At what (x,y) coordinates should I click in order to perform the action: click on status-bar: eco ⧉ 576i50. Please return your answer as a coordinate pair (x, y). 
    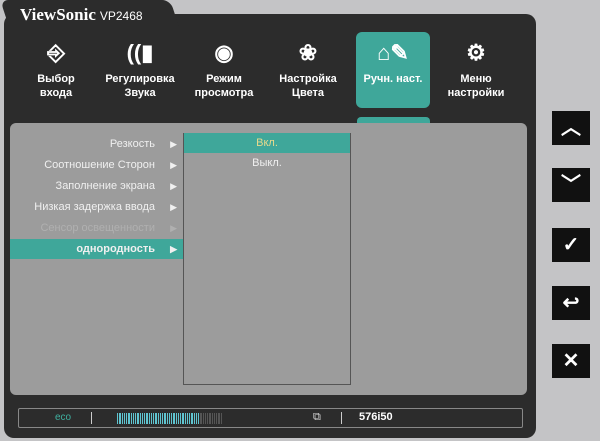
    Looking at the image, I should click on (270, 418).